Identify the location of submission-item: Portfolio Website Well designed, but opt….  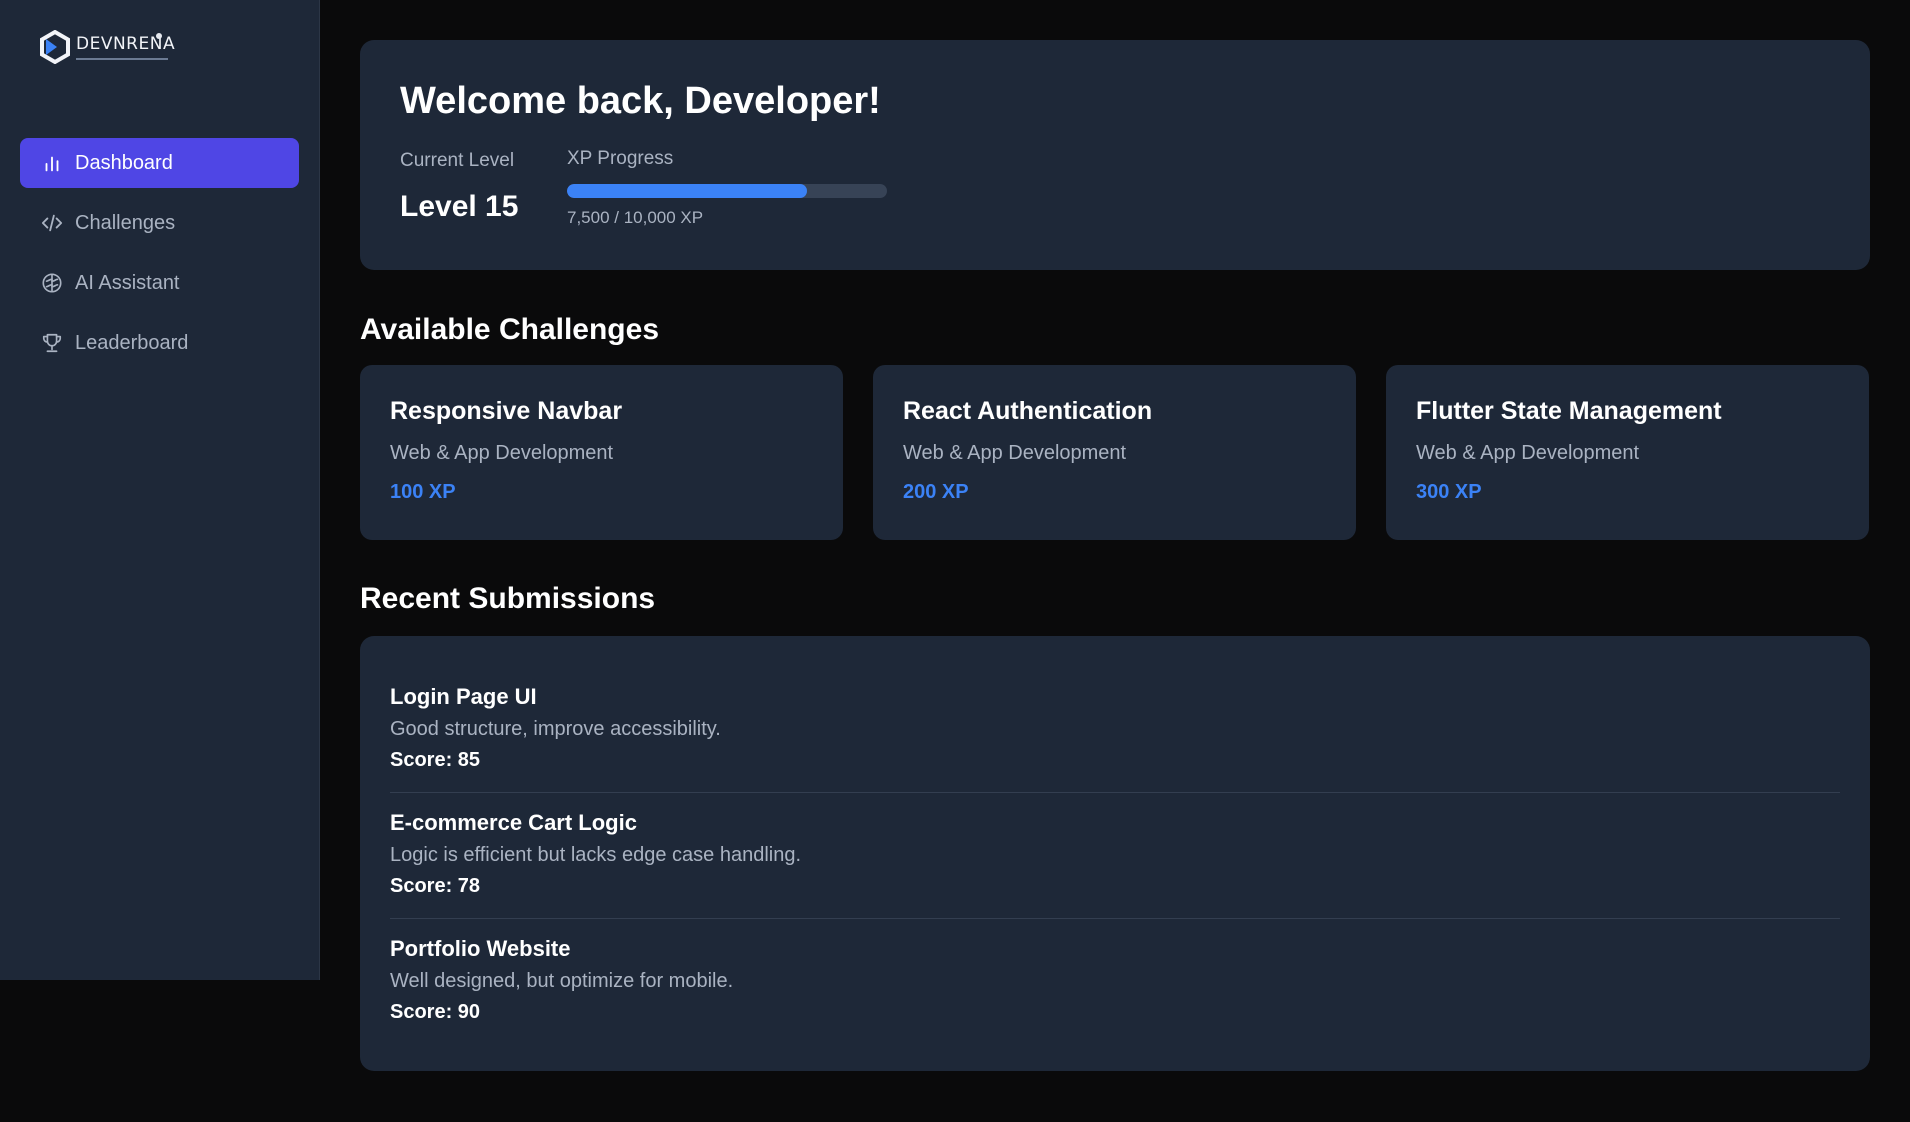
(1115, 990).